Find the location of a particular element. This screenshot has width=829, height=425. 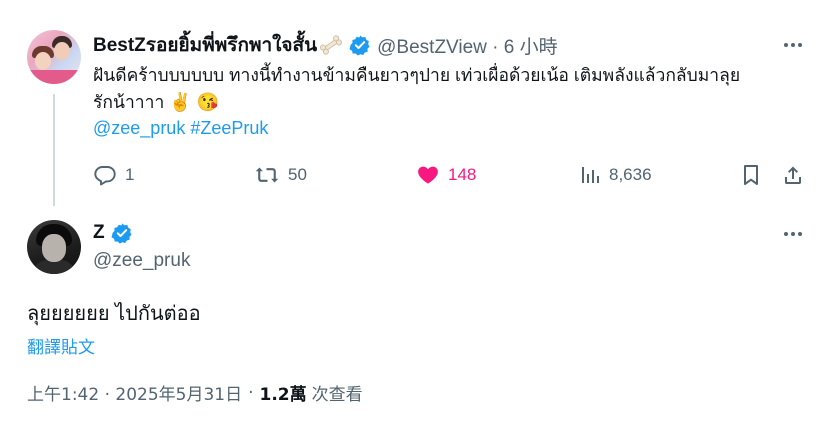

reply-tweet-meta: 上午1:42 · 2025年5月31日 · 1.2萬 次查看 is located at coordinates (195, 393).